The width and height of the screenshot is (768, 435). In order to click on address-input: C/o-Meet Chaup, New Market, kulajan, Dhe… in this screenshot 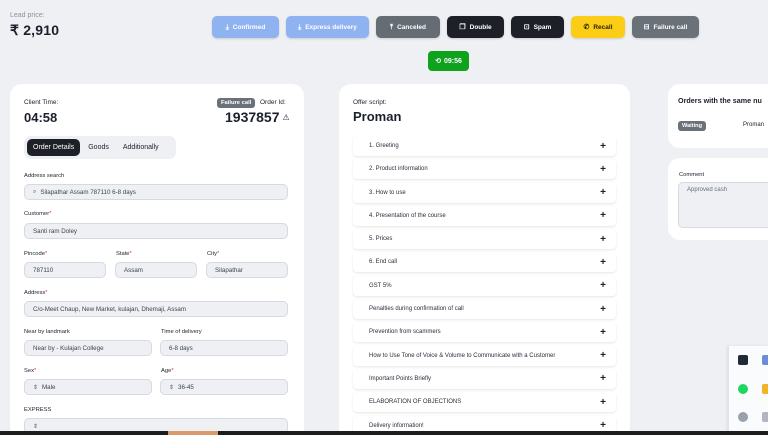, I will do `click(156, 309)`.